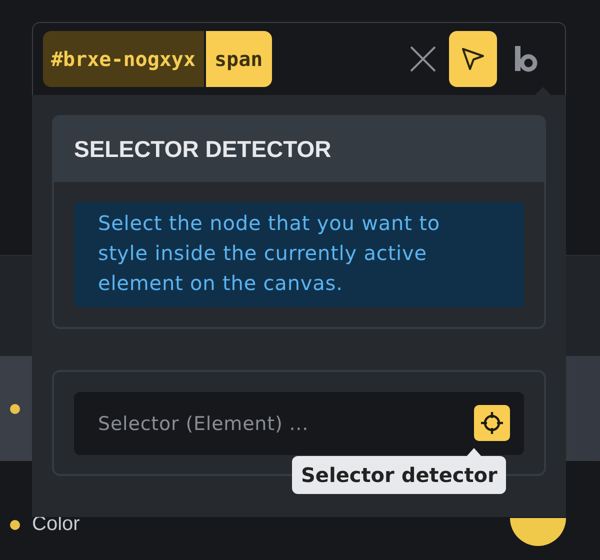  I want to click on crosshair-icon, so click(492, 423).